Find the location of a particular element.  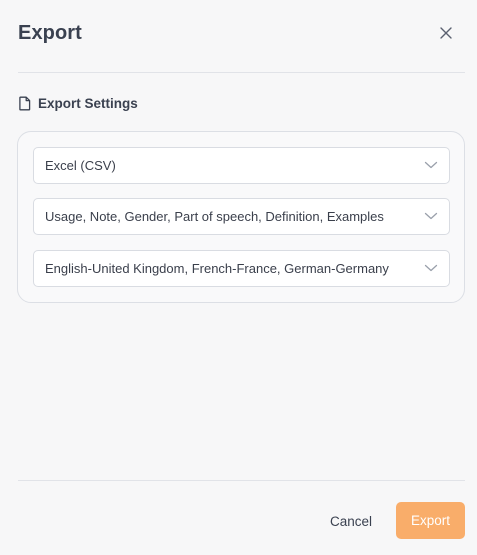

format-select: Excel (CSV) is located at coordinates (241, 165).